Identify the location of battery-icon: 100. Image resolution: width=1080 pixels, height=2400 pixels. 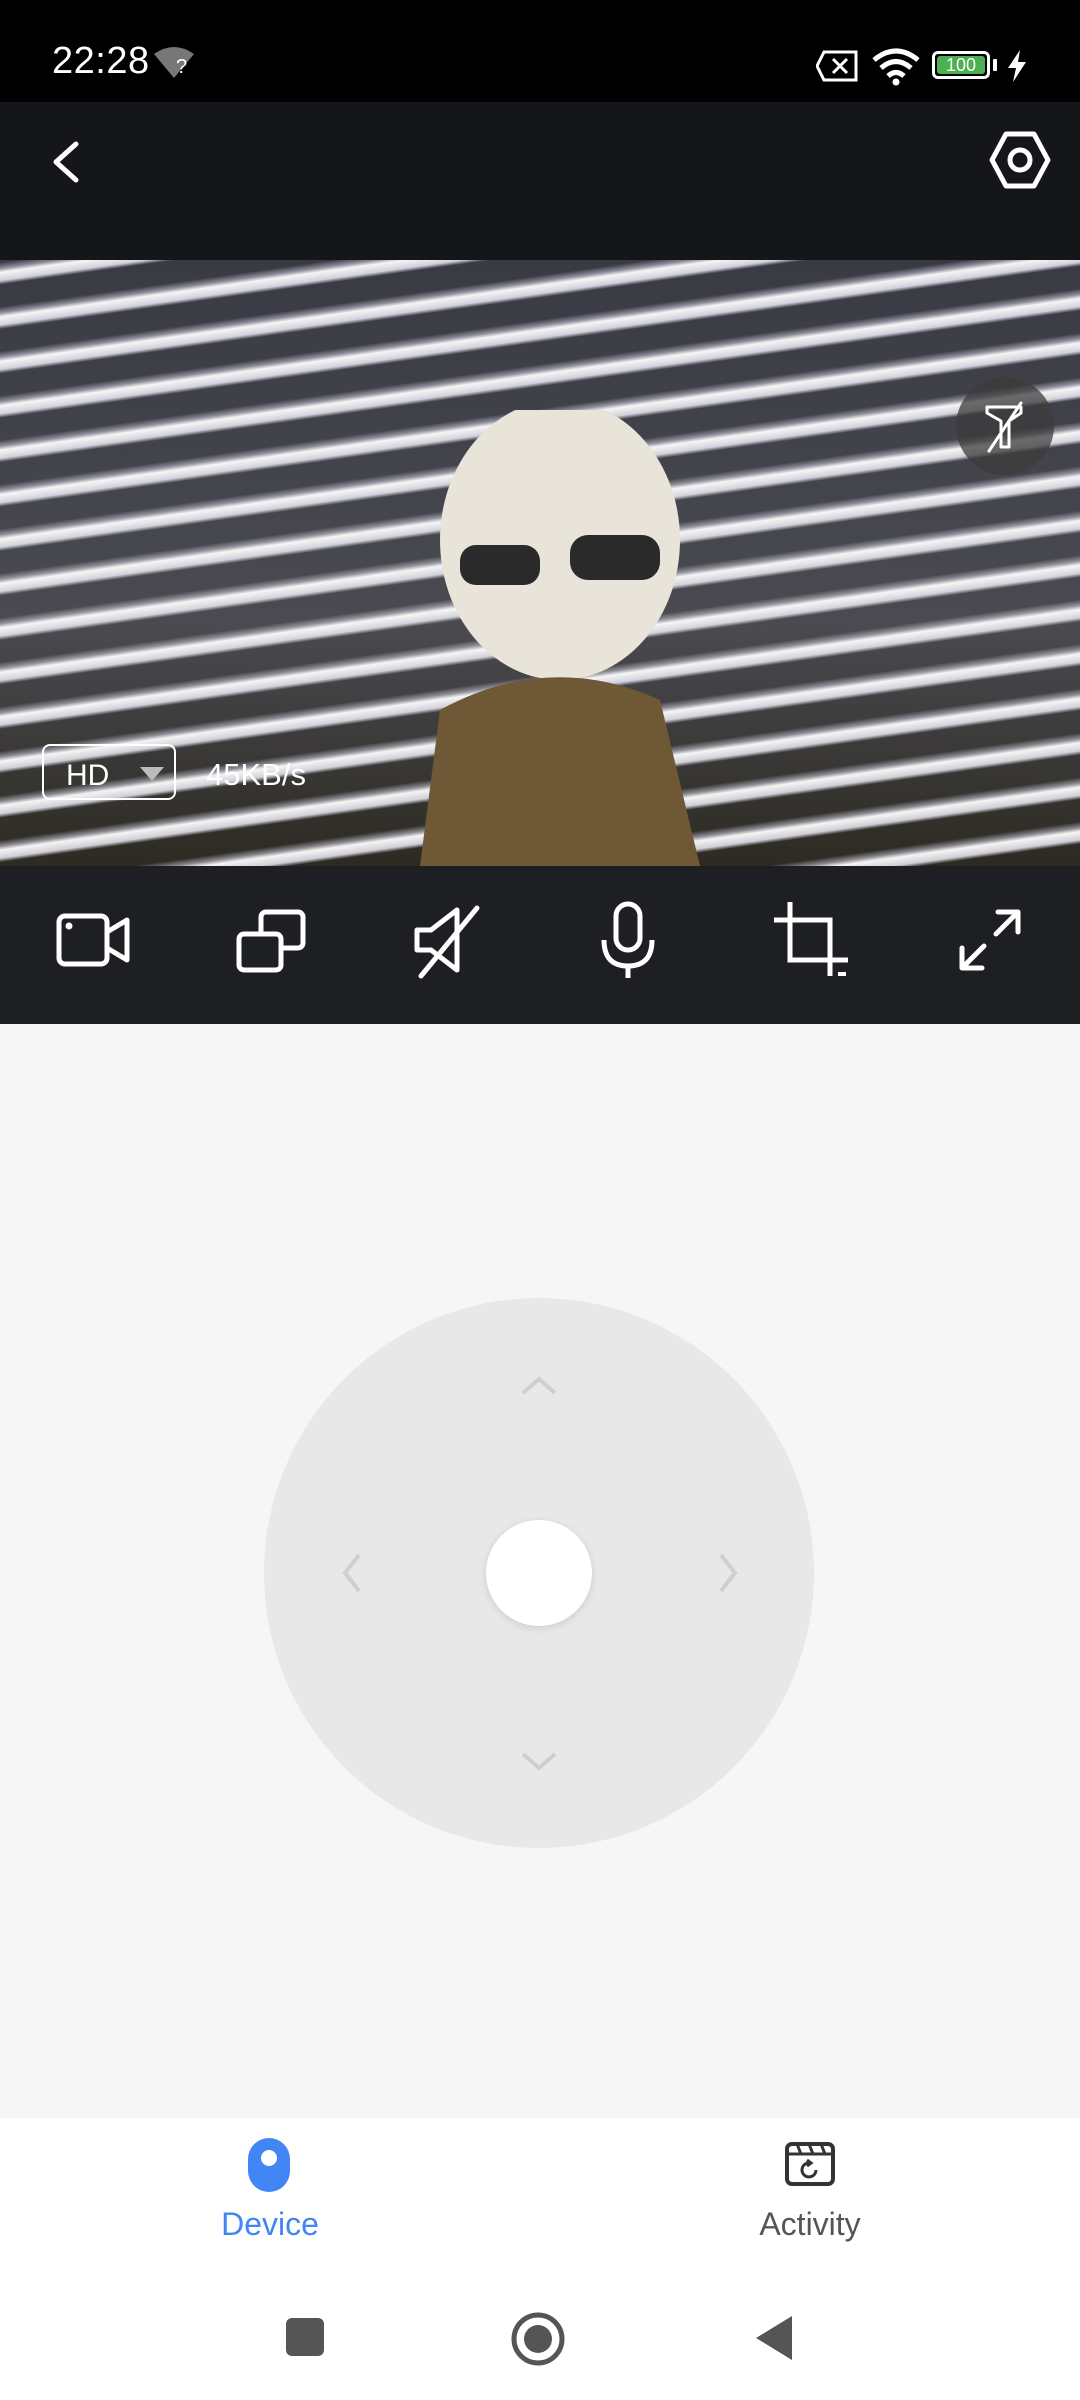
(961, 65).